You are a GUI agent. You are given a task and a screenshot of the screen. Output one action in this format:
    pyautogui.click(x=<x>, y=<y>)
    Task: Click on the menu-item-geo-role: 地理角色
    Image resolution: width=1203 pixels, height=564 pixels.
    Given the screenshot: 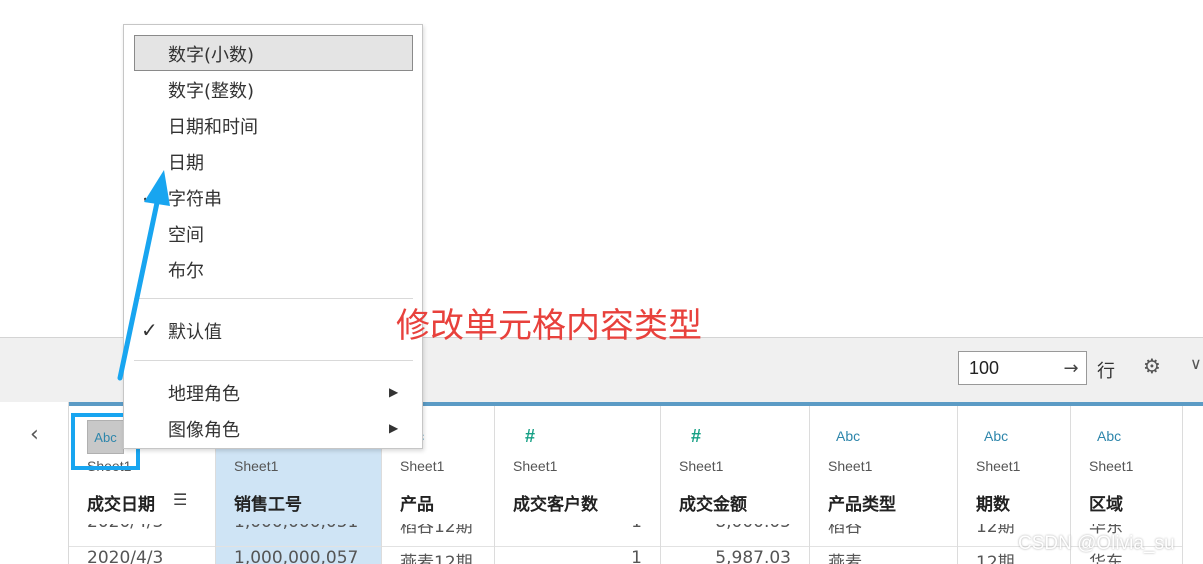 What is the action you would take?
    pyautogui.click(x=204, y=393)
    